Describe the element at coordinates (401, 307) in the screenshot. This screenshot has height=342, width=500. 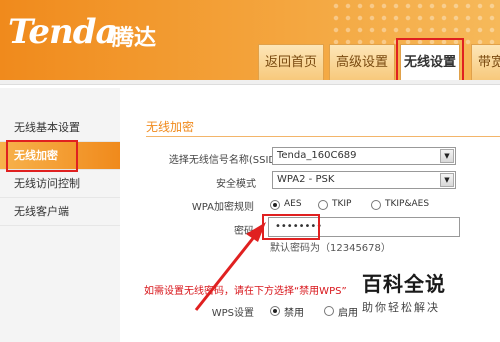
I see `watermark-subtitle: 助你轻松解决` at that location.